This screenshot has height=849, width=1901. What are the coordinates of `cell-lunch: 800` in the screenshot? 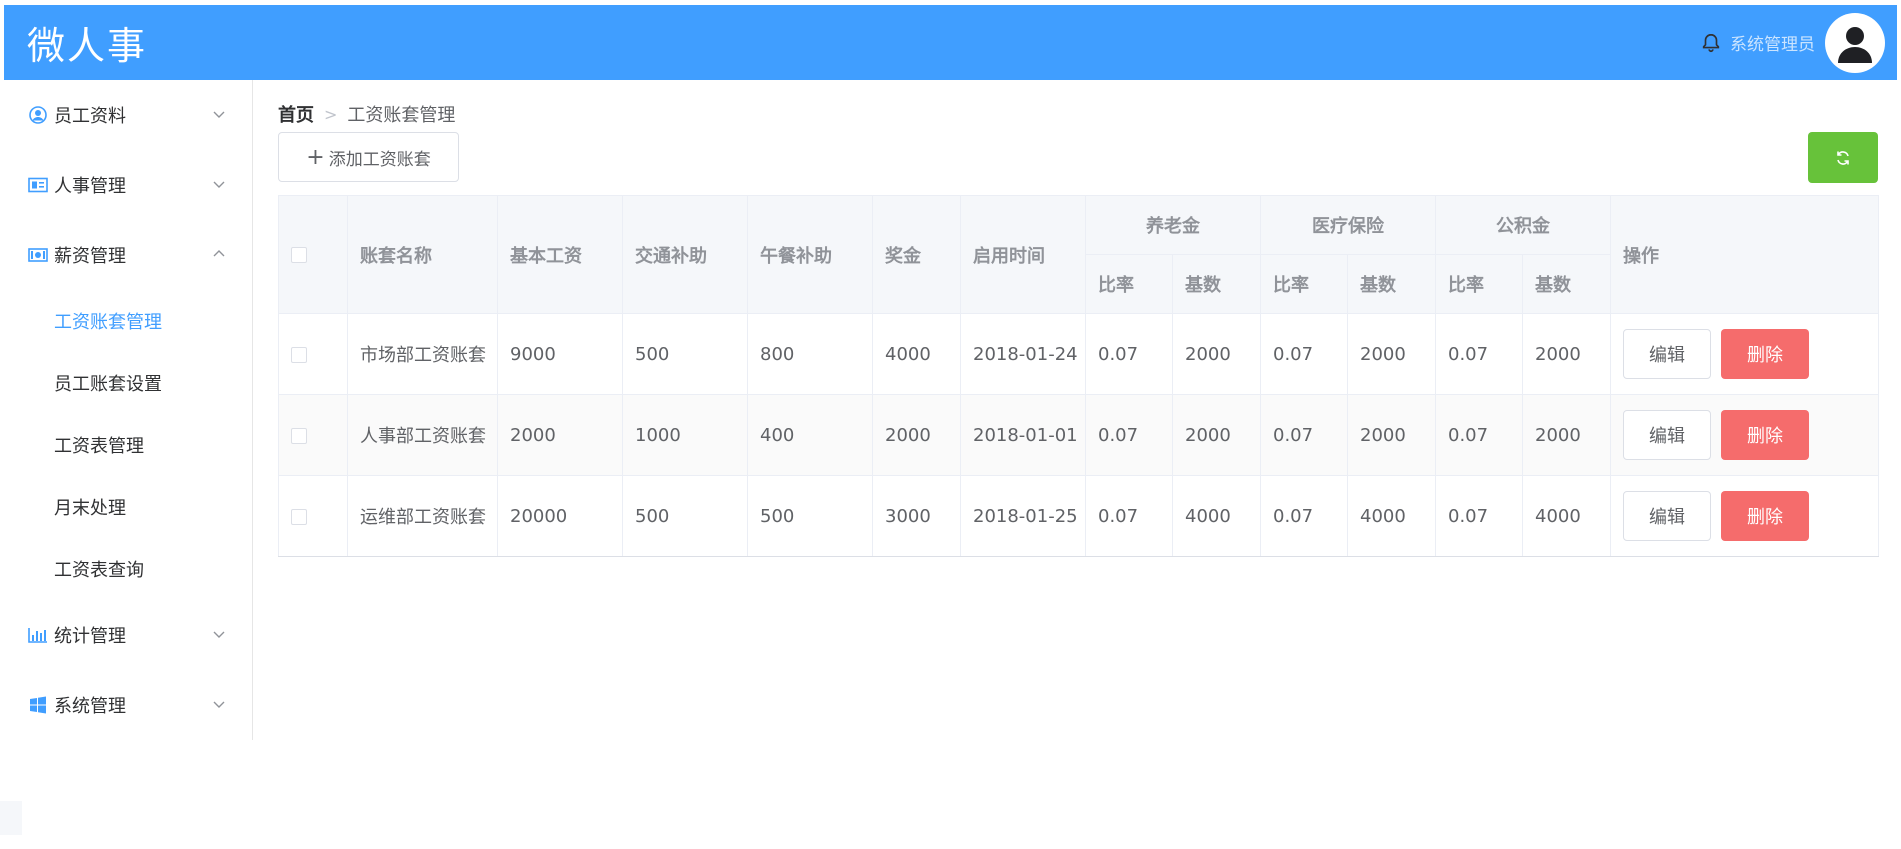 It's located at (810, 354).